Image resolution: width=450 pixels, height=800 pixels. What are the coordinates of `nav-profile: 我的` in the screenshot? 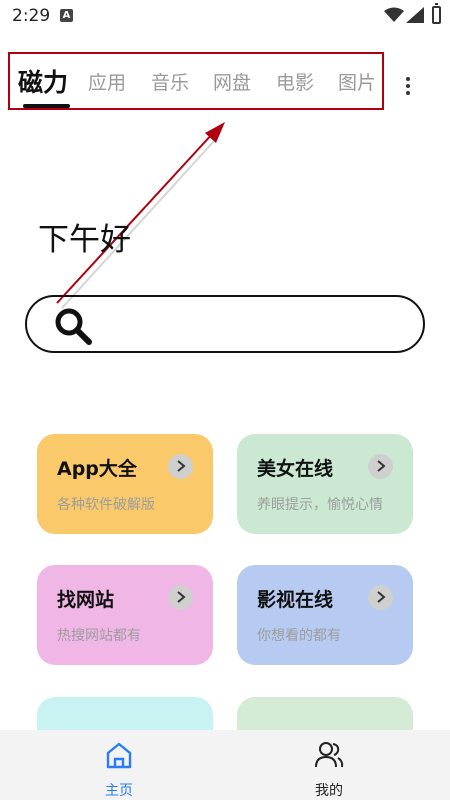 It's located at (329, 768).